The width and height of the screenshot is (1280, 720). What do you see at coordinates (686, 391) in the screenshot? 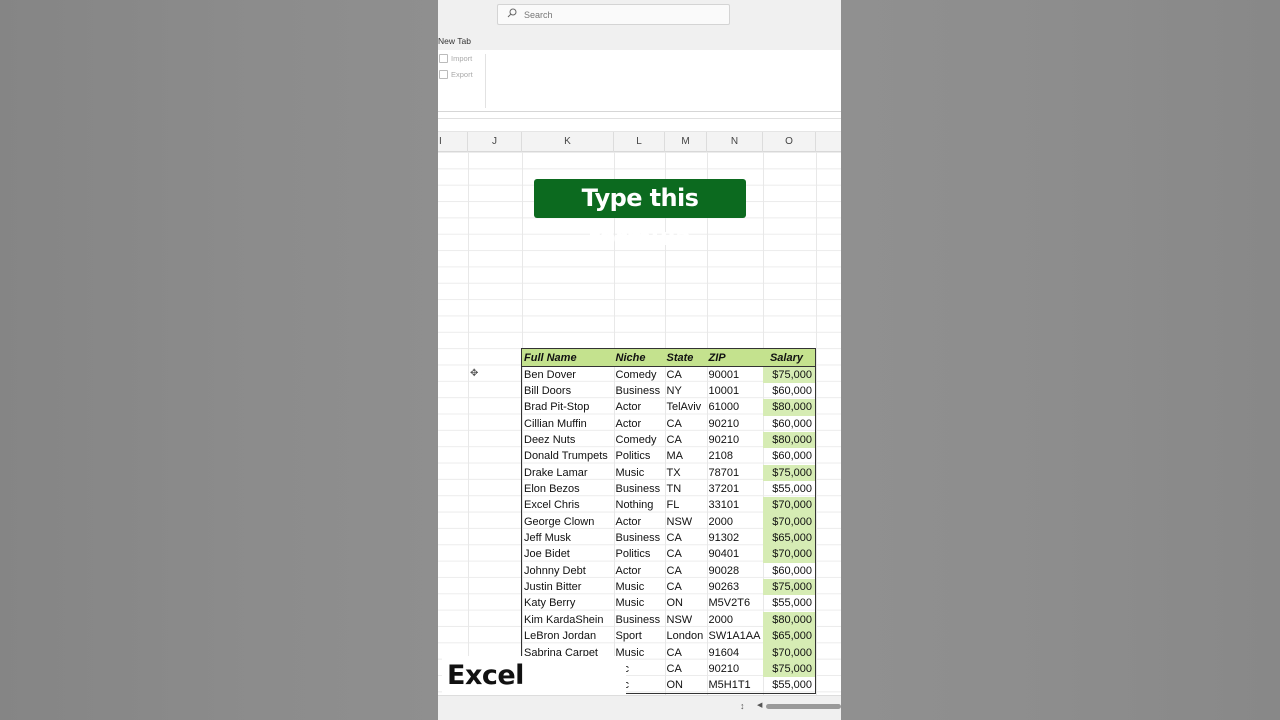
I see `cell-state: NY` at bounding box center [686, 391].